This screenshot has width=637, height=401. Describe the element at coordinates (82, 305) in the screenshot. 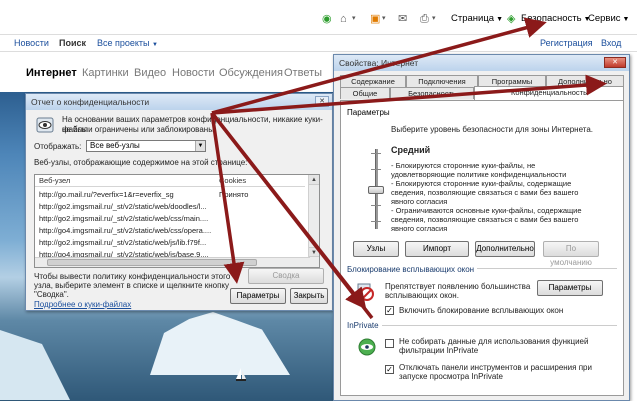

I see `cookie-info-link: Подробнее о куки-файлах` at that location.